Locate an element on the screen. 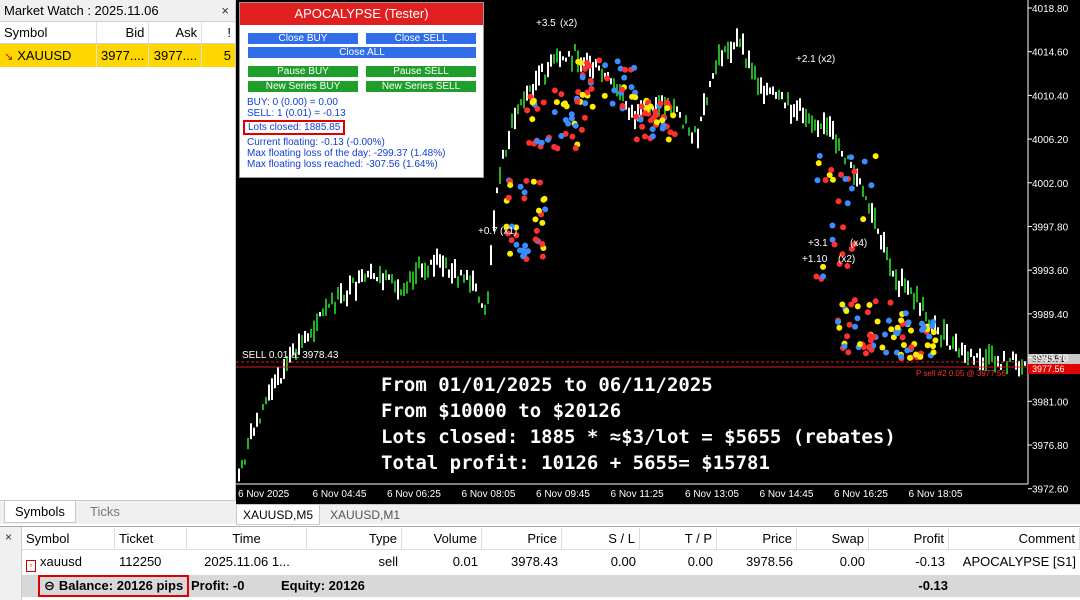 This screenshot has width=1080, height=600. profit-label: Profit: -0 is located at coordinates (218, 585).